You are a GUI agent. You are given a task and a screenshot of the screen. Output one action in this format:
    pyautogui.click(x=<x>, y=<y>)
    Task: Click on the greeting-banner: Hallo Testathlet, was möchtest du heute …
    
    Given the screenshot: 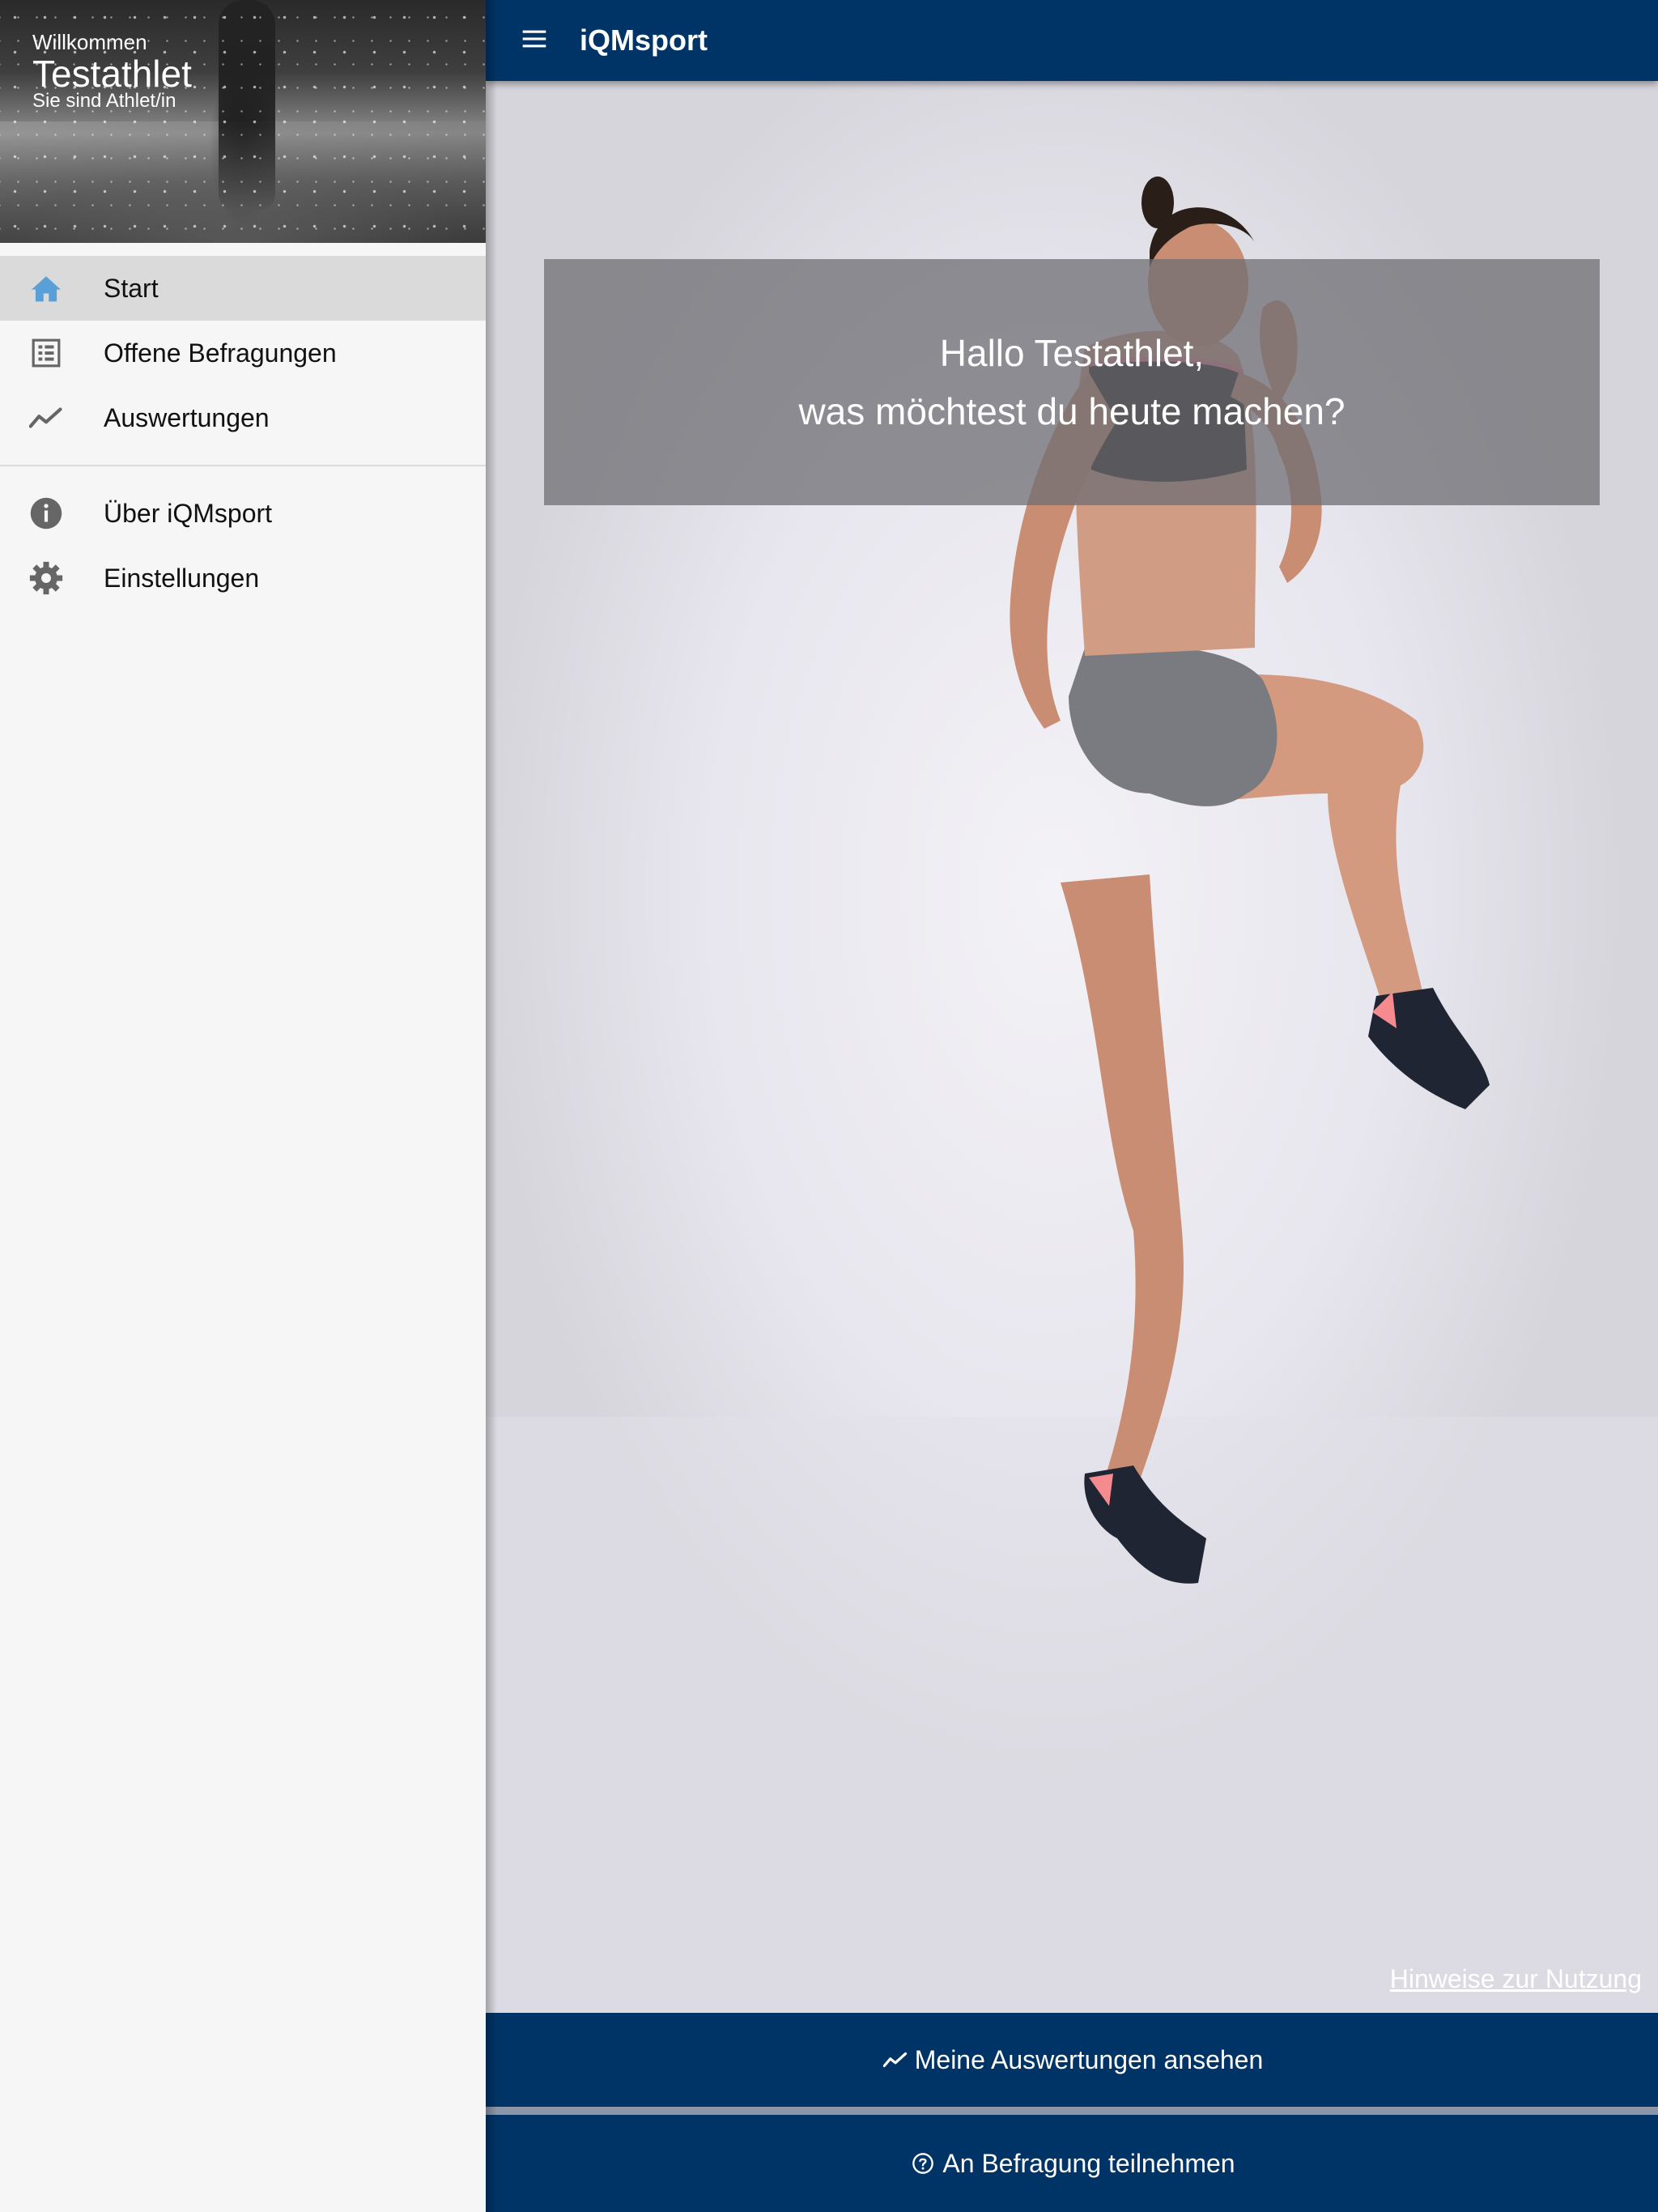 What is the action you would take?
    pyautogui.click(x=1072, y=382)
    